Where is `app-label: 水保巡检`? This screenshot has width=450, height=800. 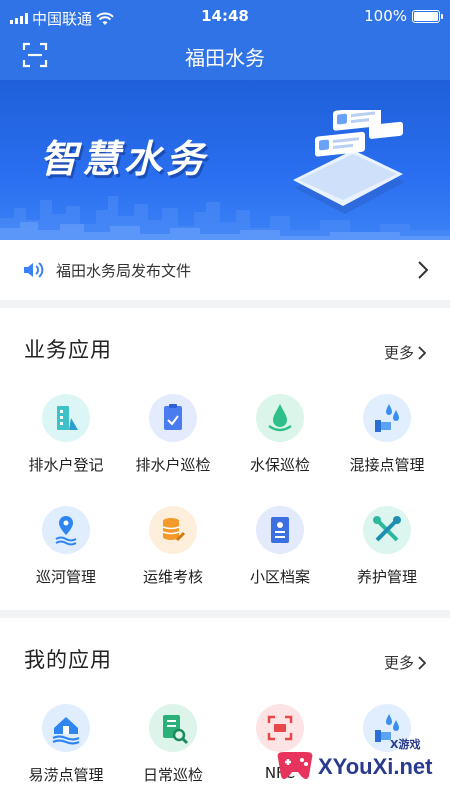 app-label: 水保巡检 is located at coordinates (279, 465).